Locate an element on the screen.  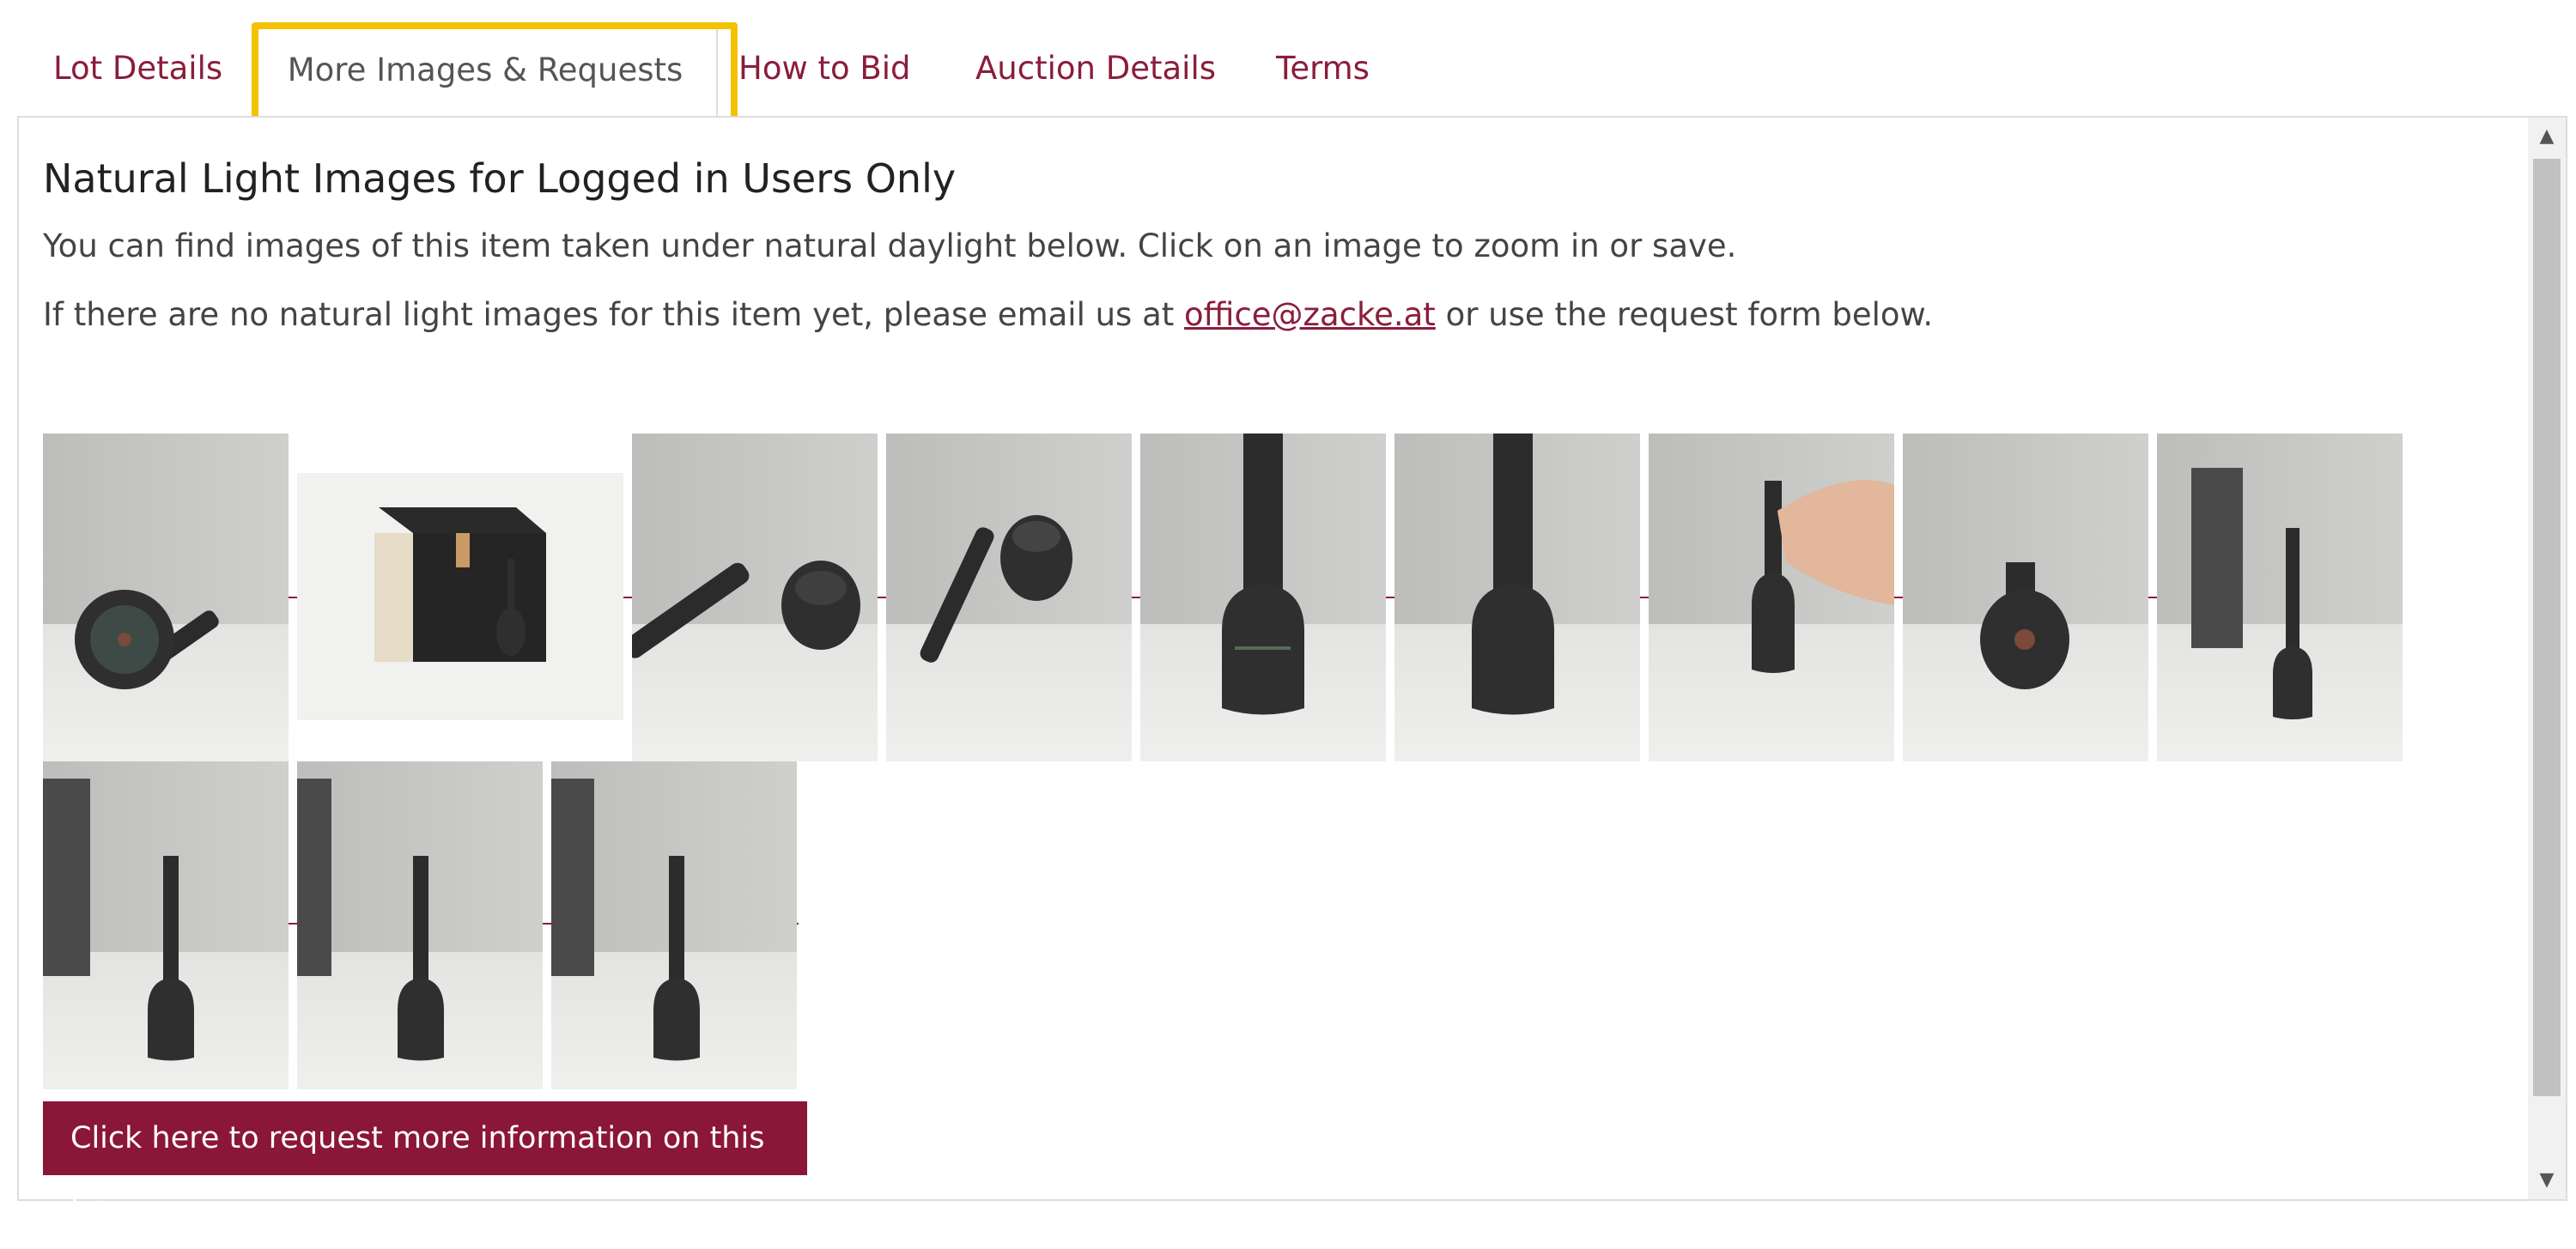
scroll-up-arrow-icon: ▲ is located at coordinates (2547, 136).